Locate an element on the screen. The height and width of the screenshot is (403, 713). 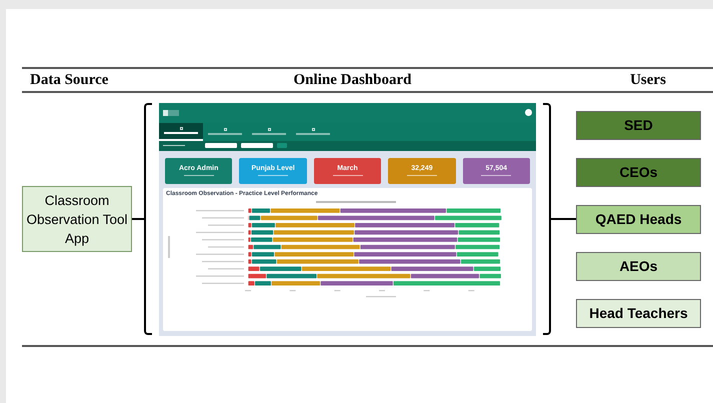
user-box: SED is located at coordinates (638, 125).